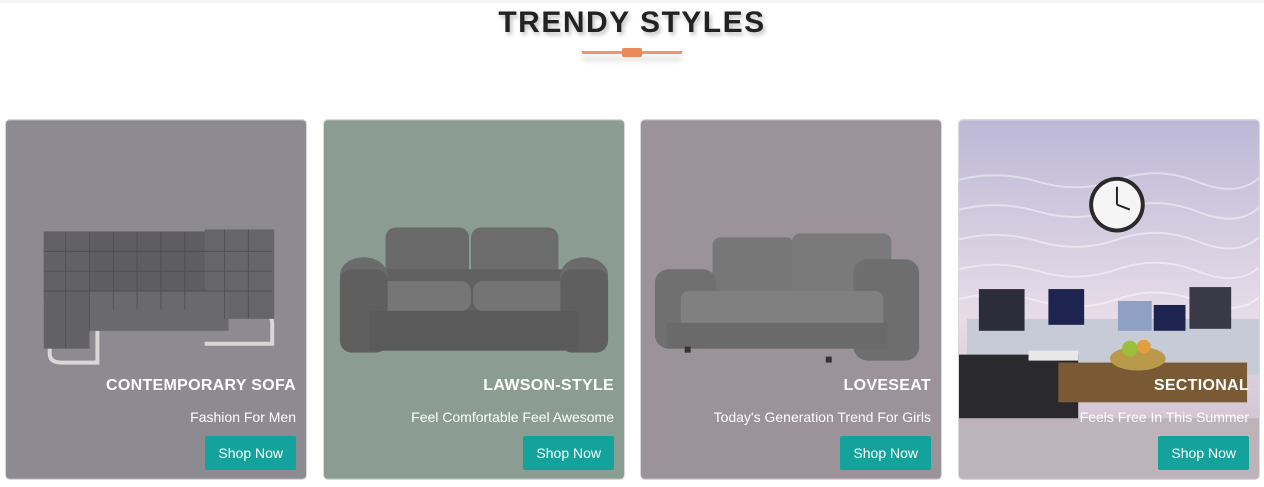  I want to click on card-subtitle: Feel Comfortable Feel Awesome, so click(512, 417).